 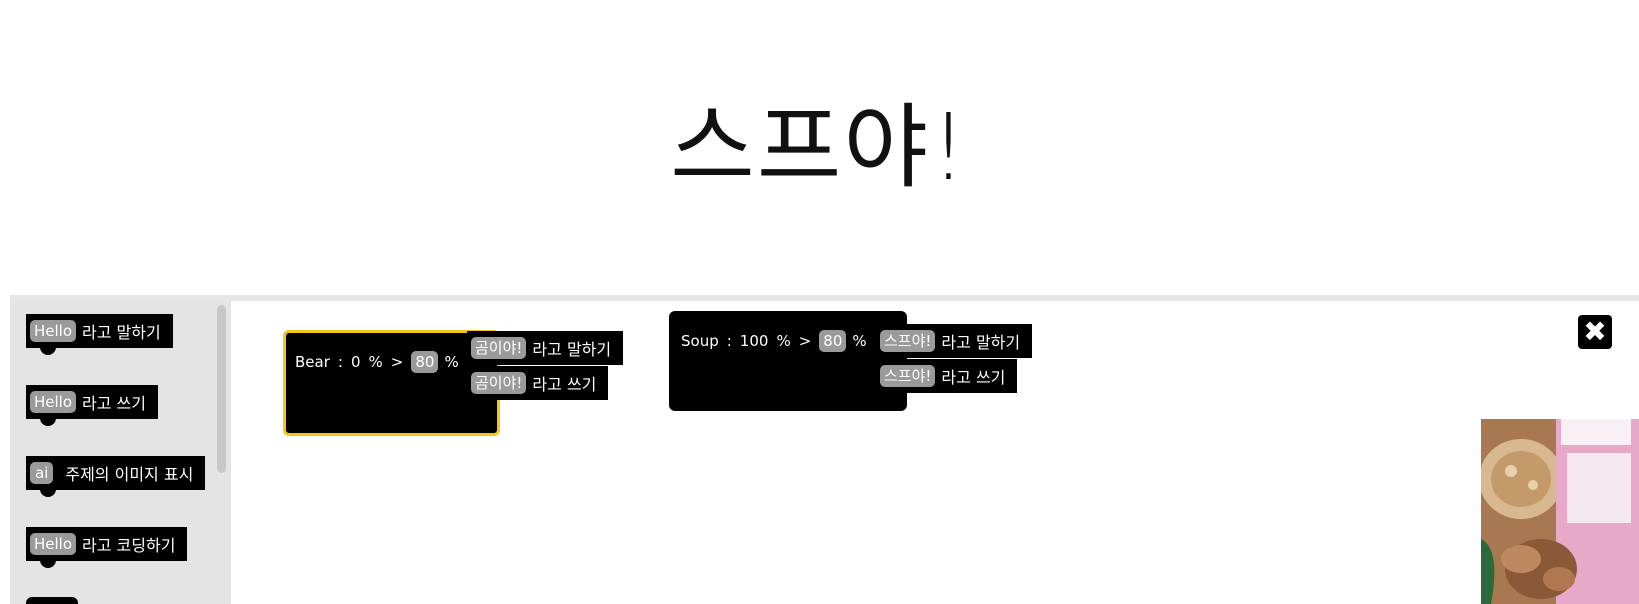 I want to click on event-name: Soup, so click(x=700, y=341).